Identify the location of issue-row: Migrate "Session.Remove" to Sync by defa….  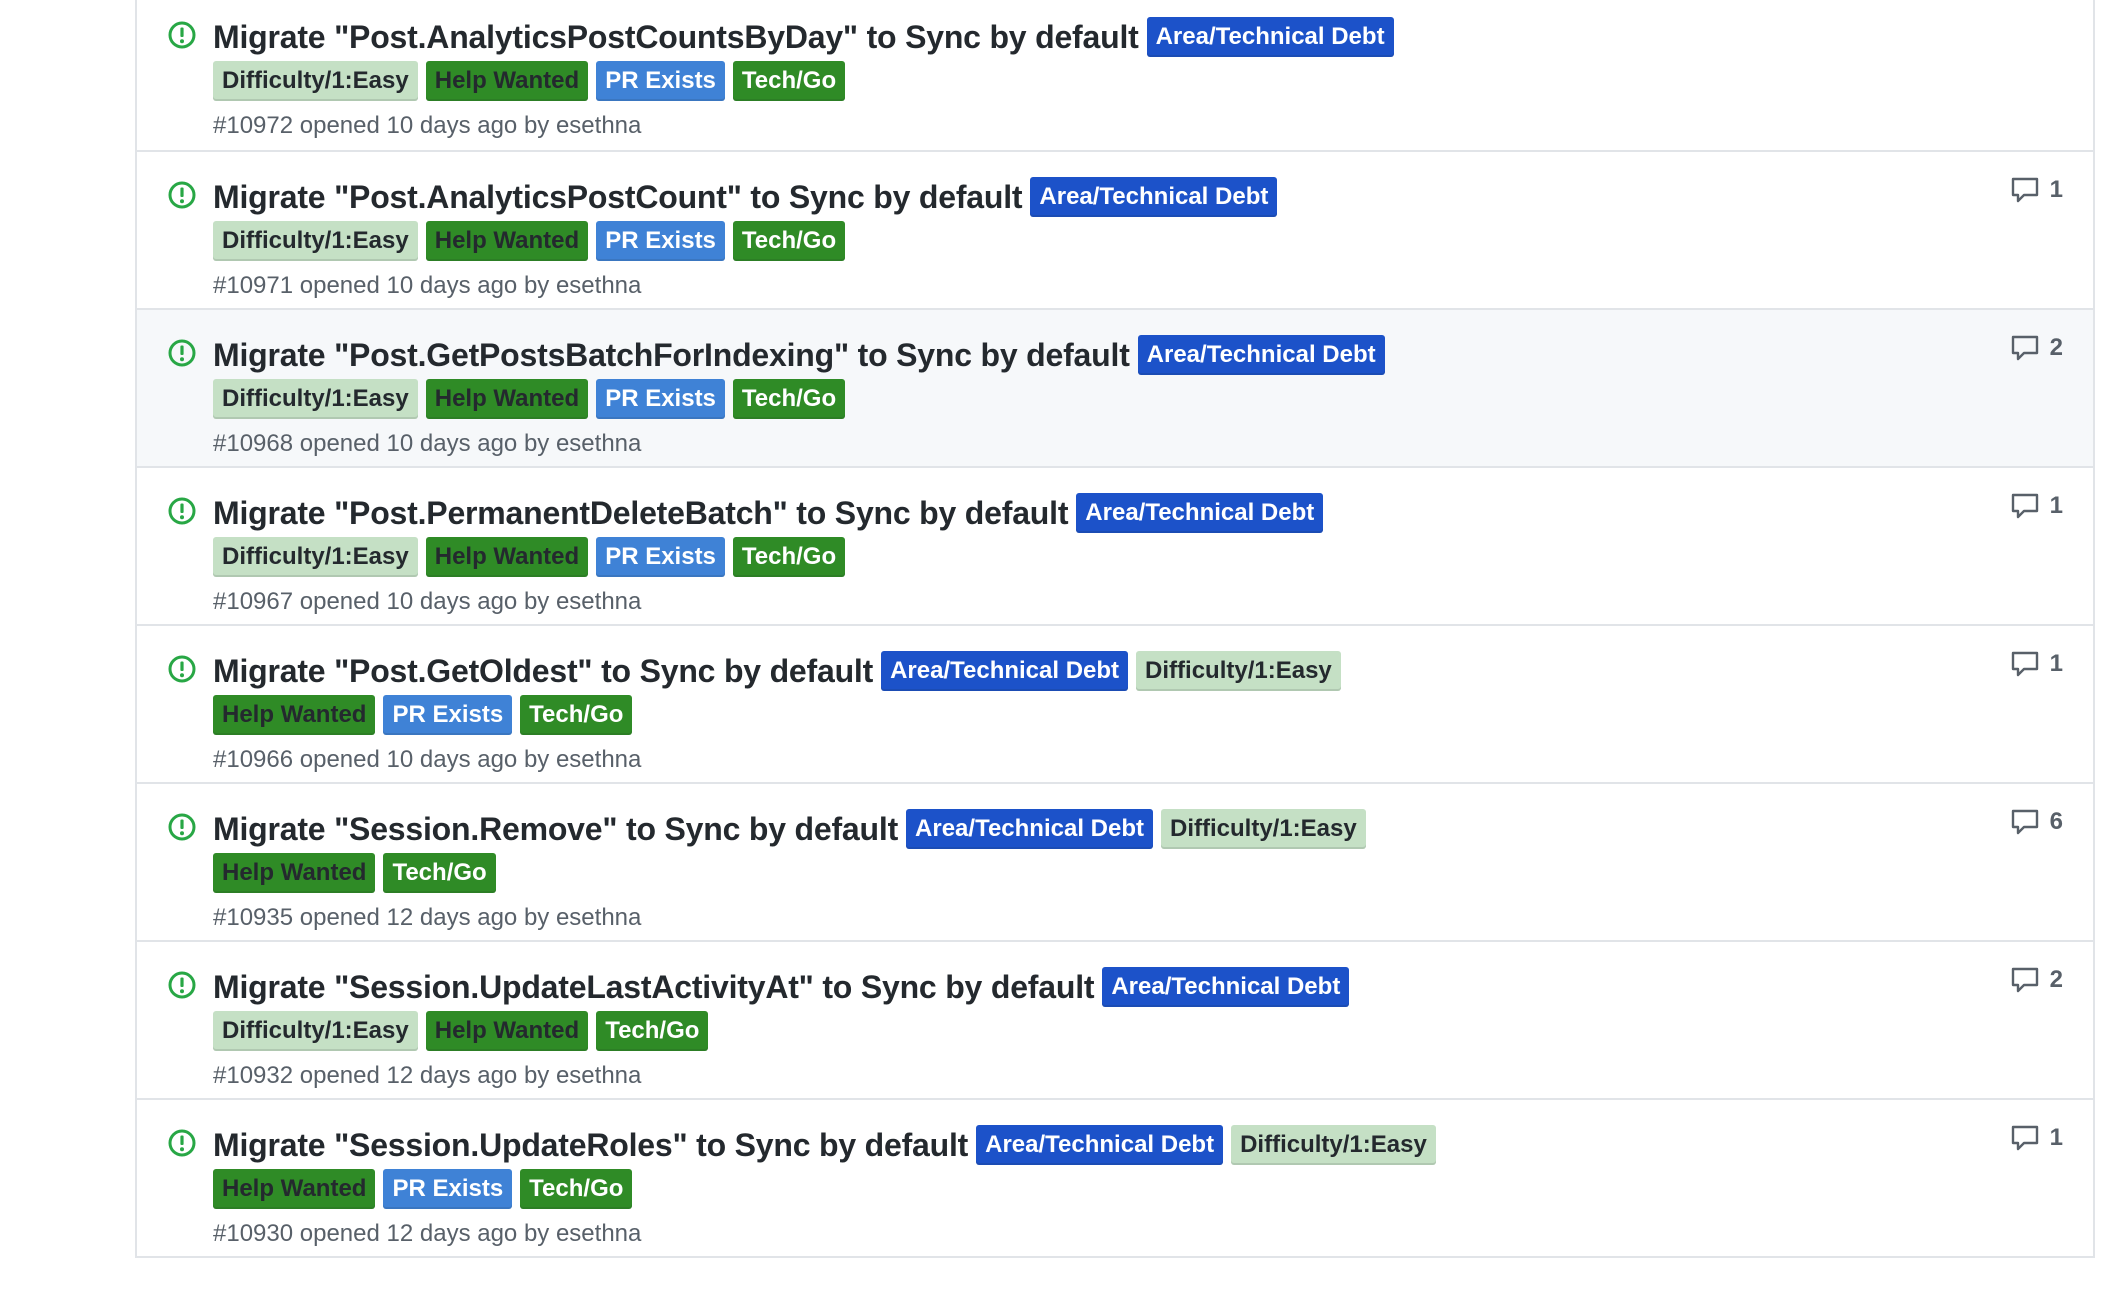
(1115, 861).